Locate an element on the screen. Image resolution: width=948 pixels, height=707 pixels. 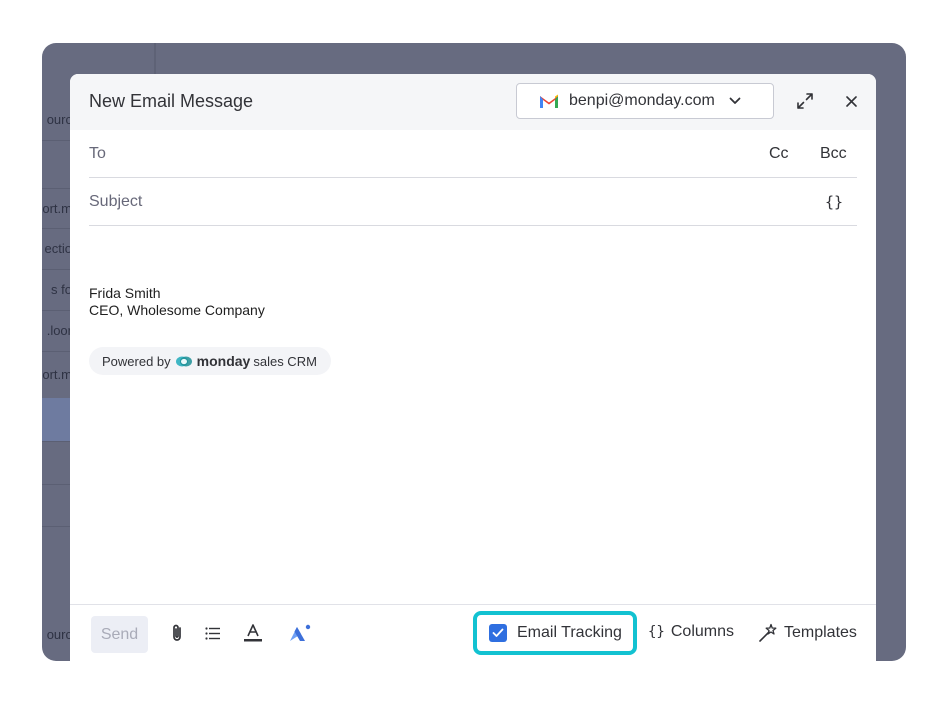
sender-account-email: benpi@monday.com is located at coordinates (642, 100).